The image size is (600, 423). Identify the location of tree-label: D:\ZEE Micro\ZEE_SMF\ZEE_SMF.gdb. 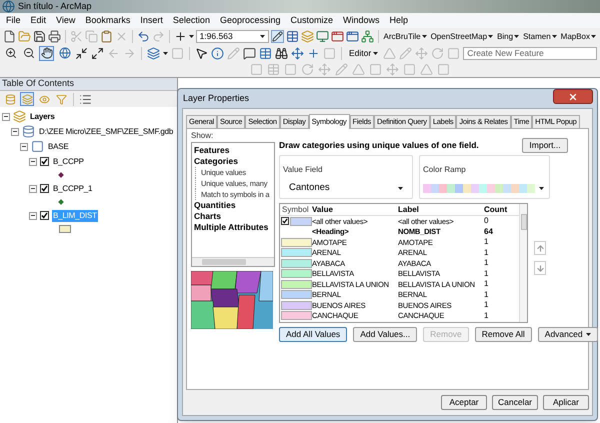
(106, 132).